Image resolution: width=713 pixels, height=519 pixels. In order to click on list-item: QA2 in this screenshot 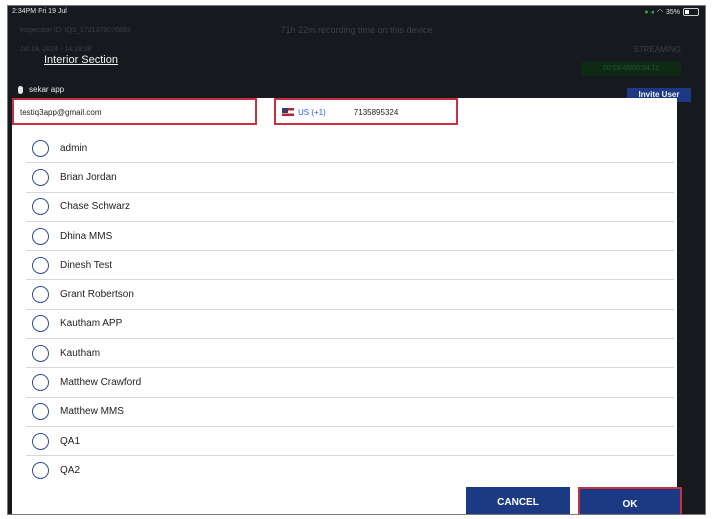, I will do `click(350, 470)`.